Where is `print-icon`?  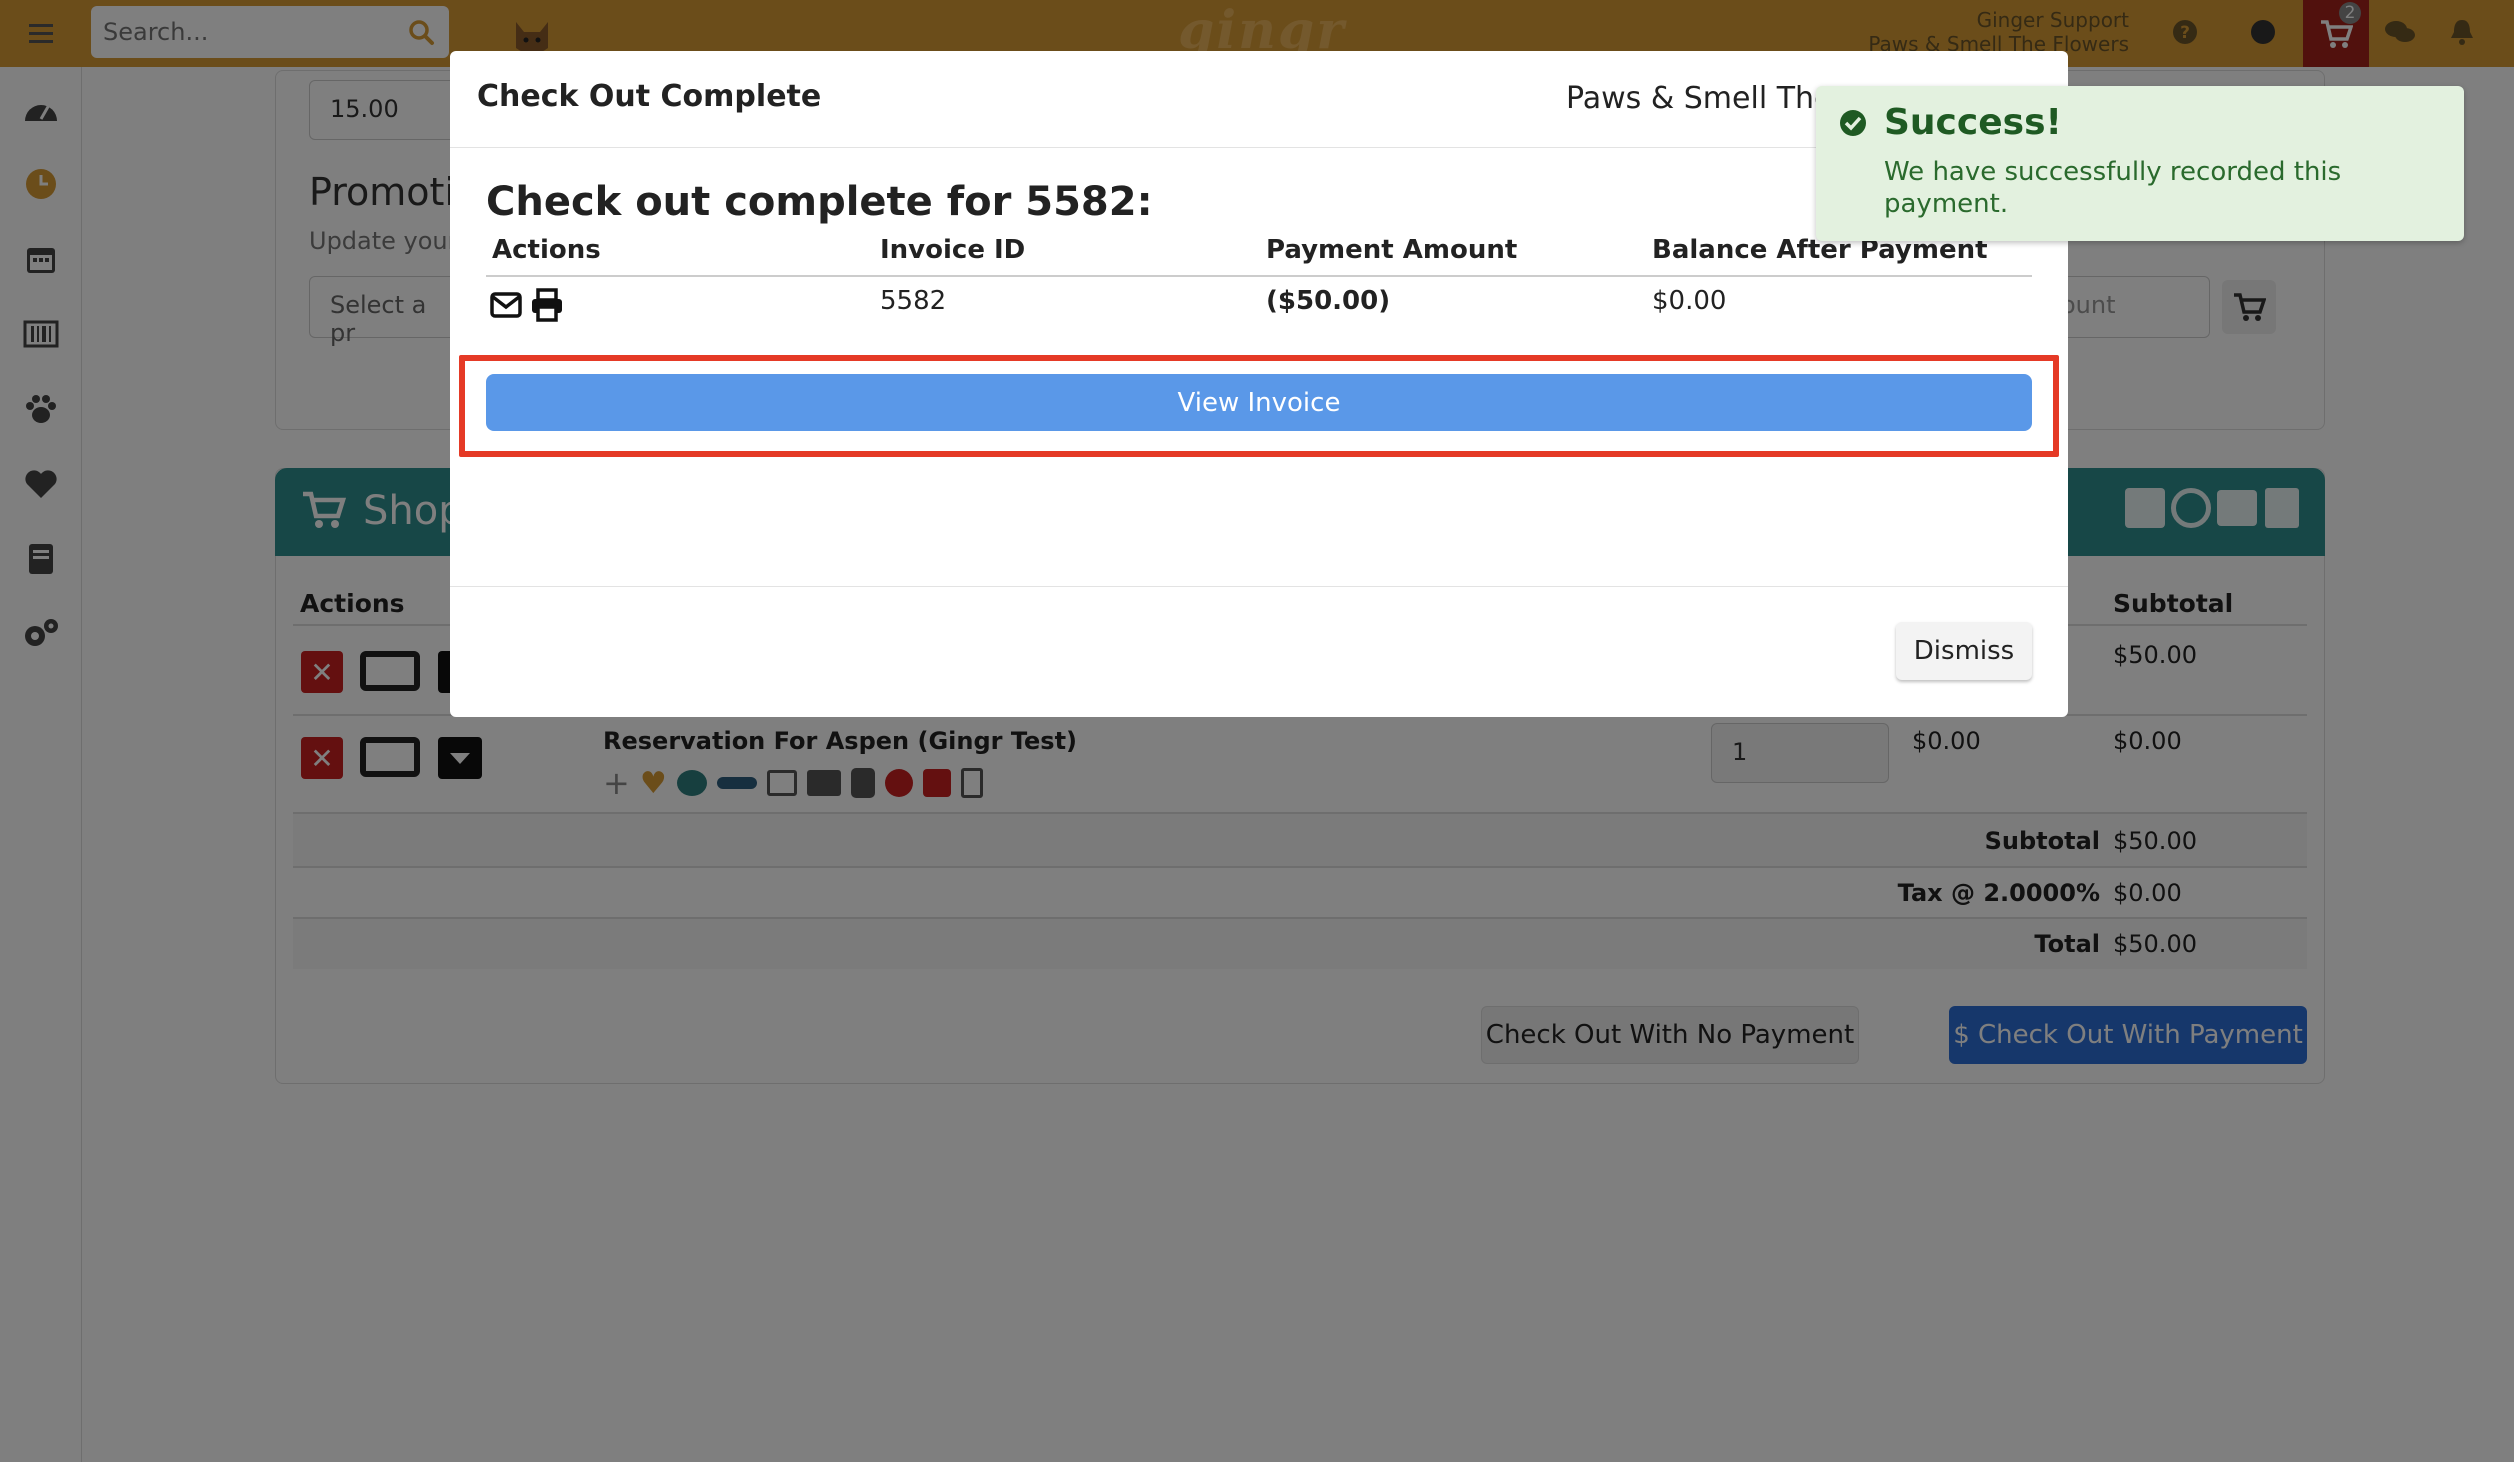
print-icon is located at coordinates (547, 305).